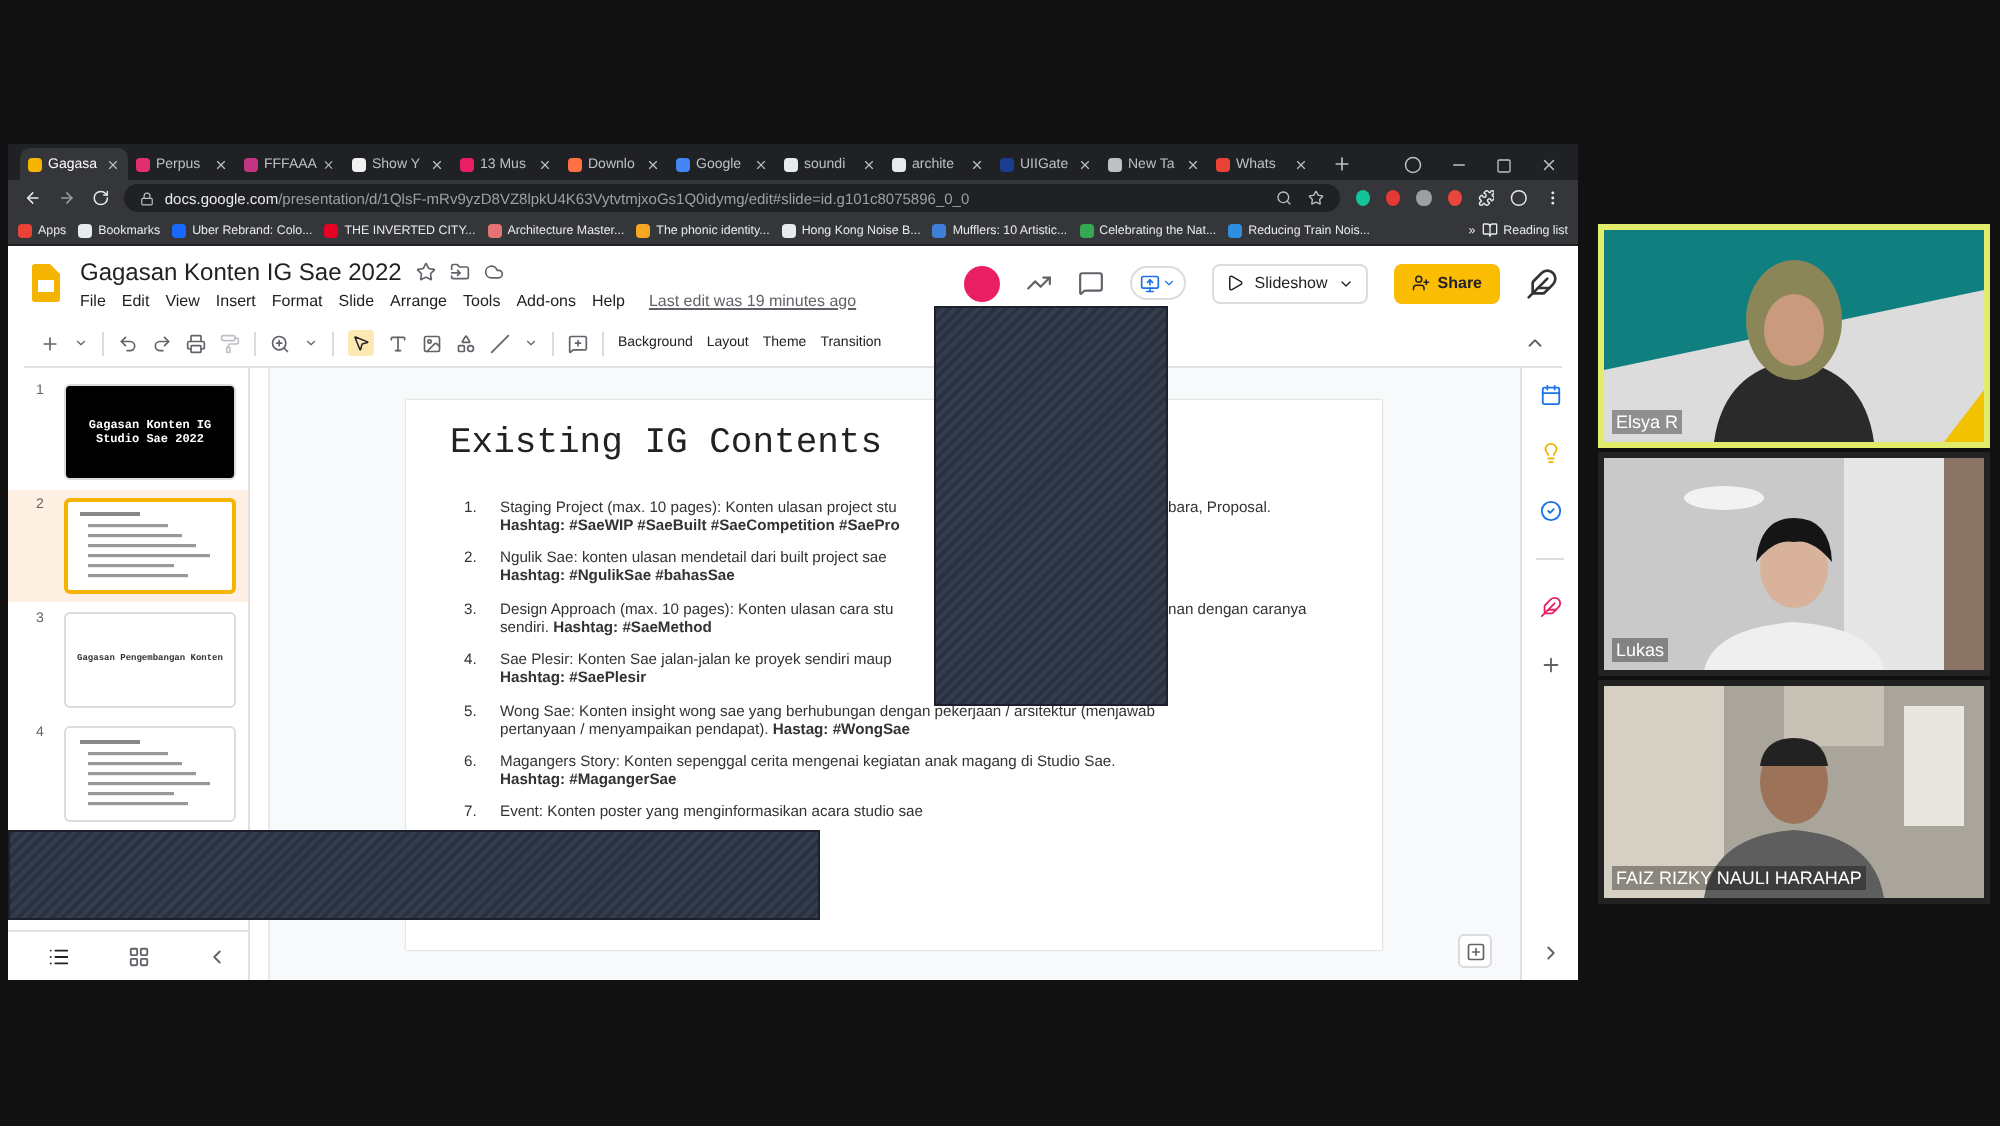  What do you see at coordinates (1489, 230) in the screenshot?
I see `book-icon` at bounding box center [1489, 230].